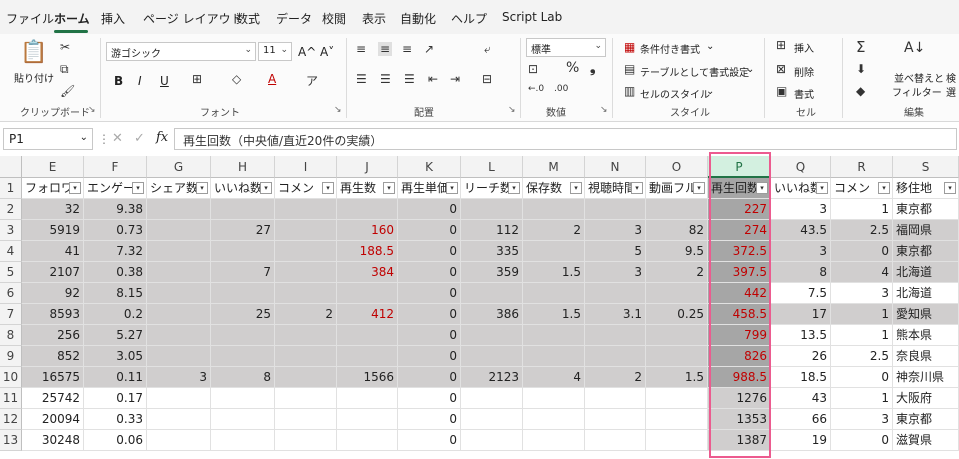  Describe the element at coordinates (115, 251) in the screenshot. I see `table-cell: 7.32` at that location.